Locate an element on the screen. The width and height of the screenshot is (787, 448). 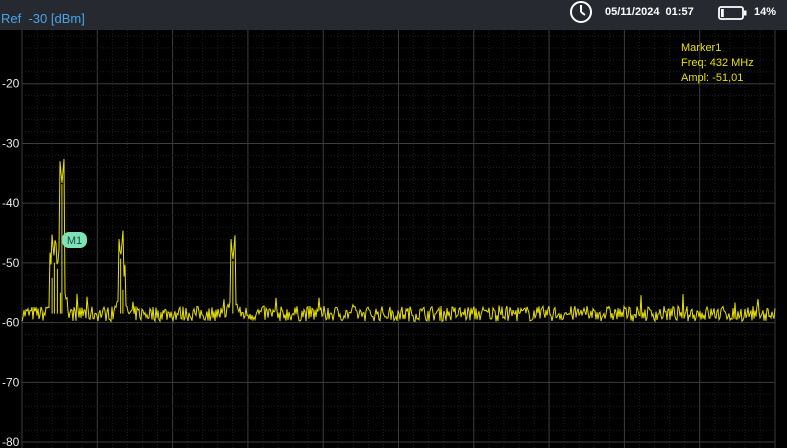
status-bar: Ref -30 [dBm] 05/11/2024 01:57 14% is located at coordinates (393, 15).